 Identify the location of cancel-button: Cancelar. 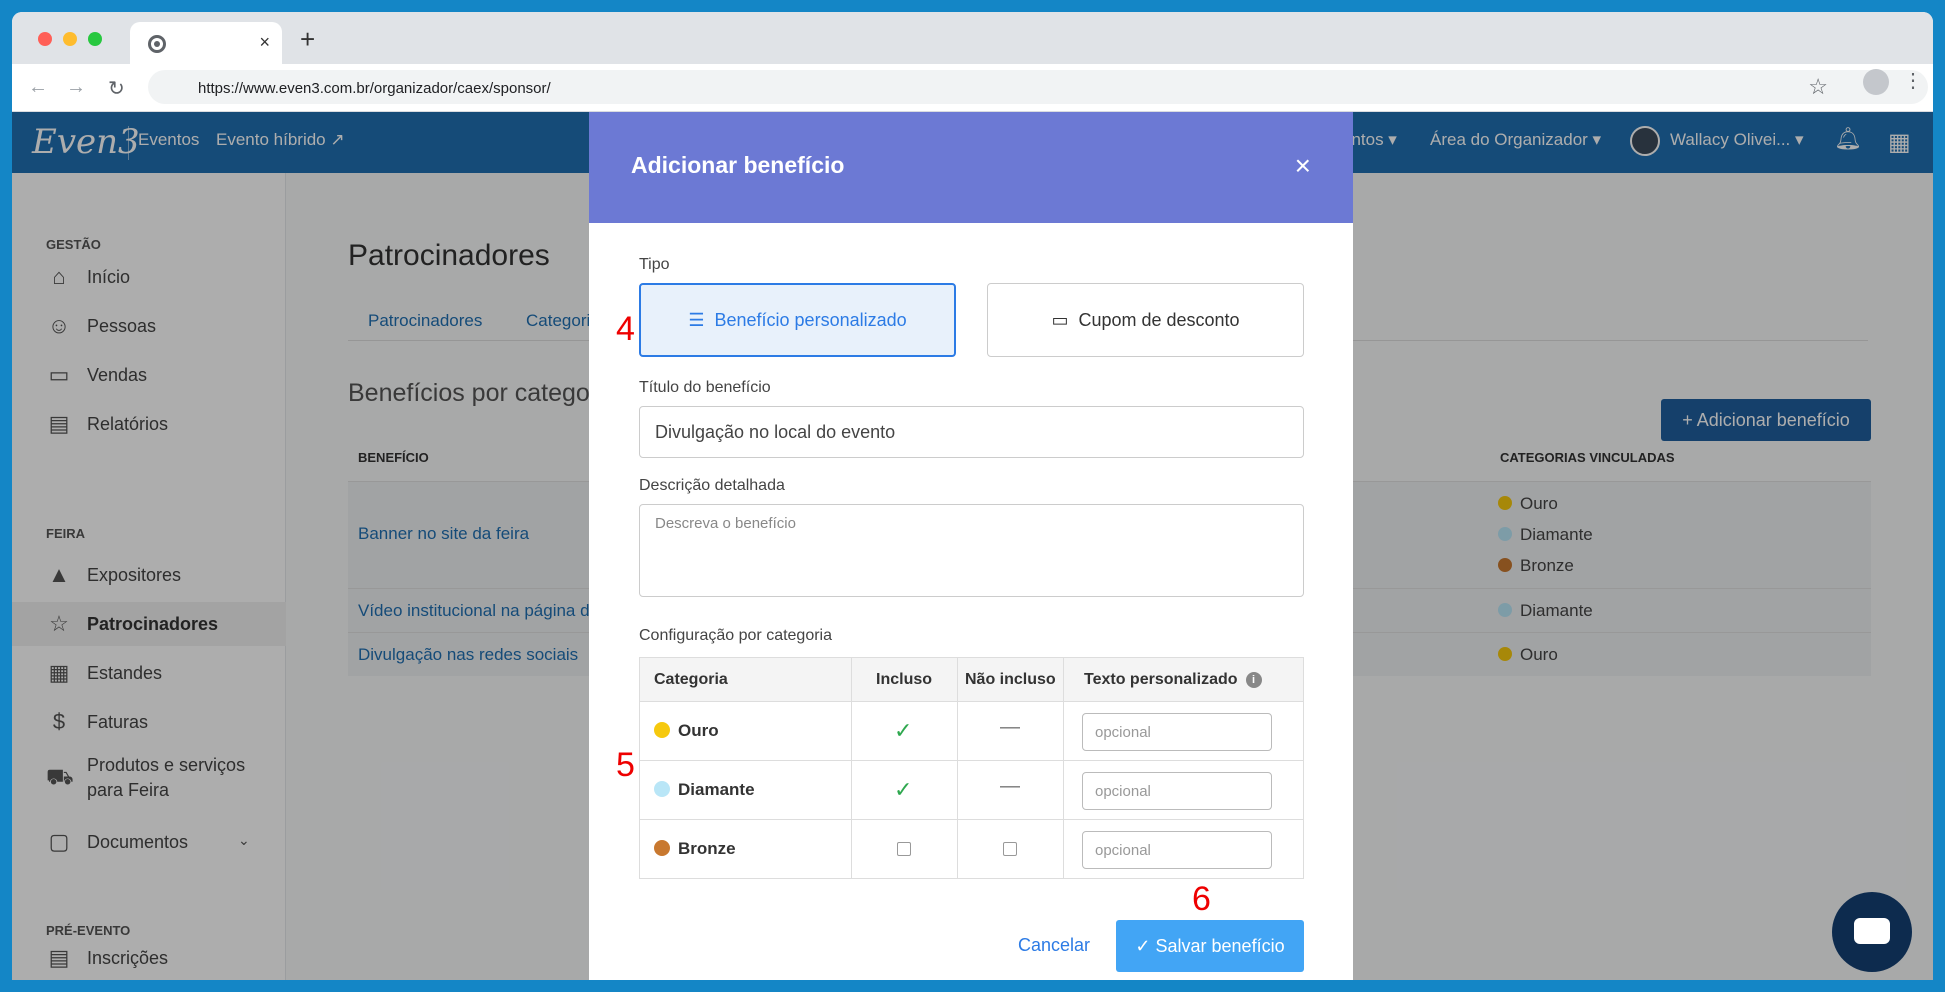
(1054, 945).